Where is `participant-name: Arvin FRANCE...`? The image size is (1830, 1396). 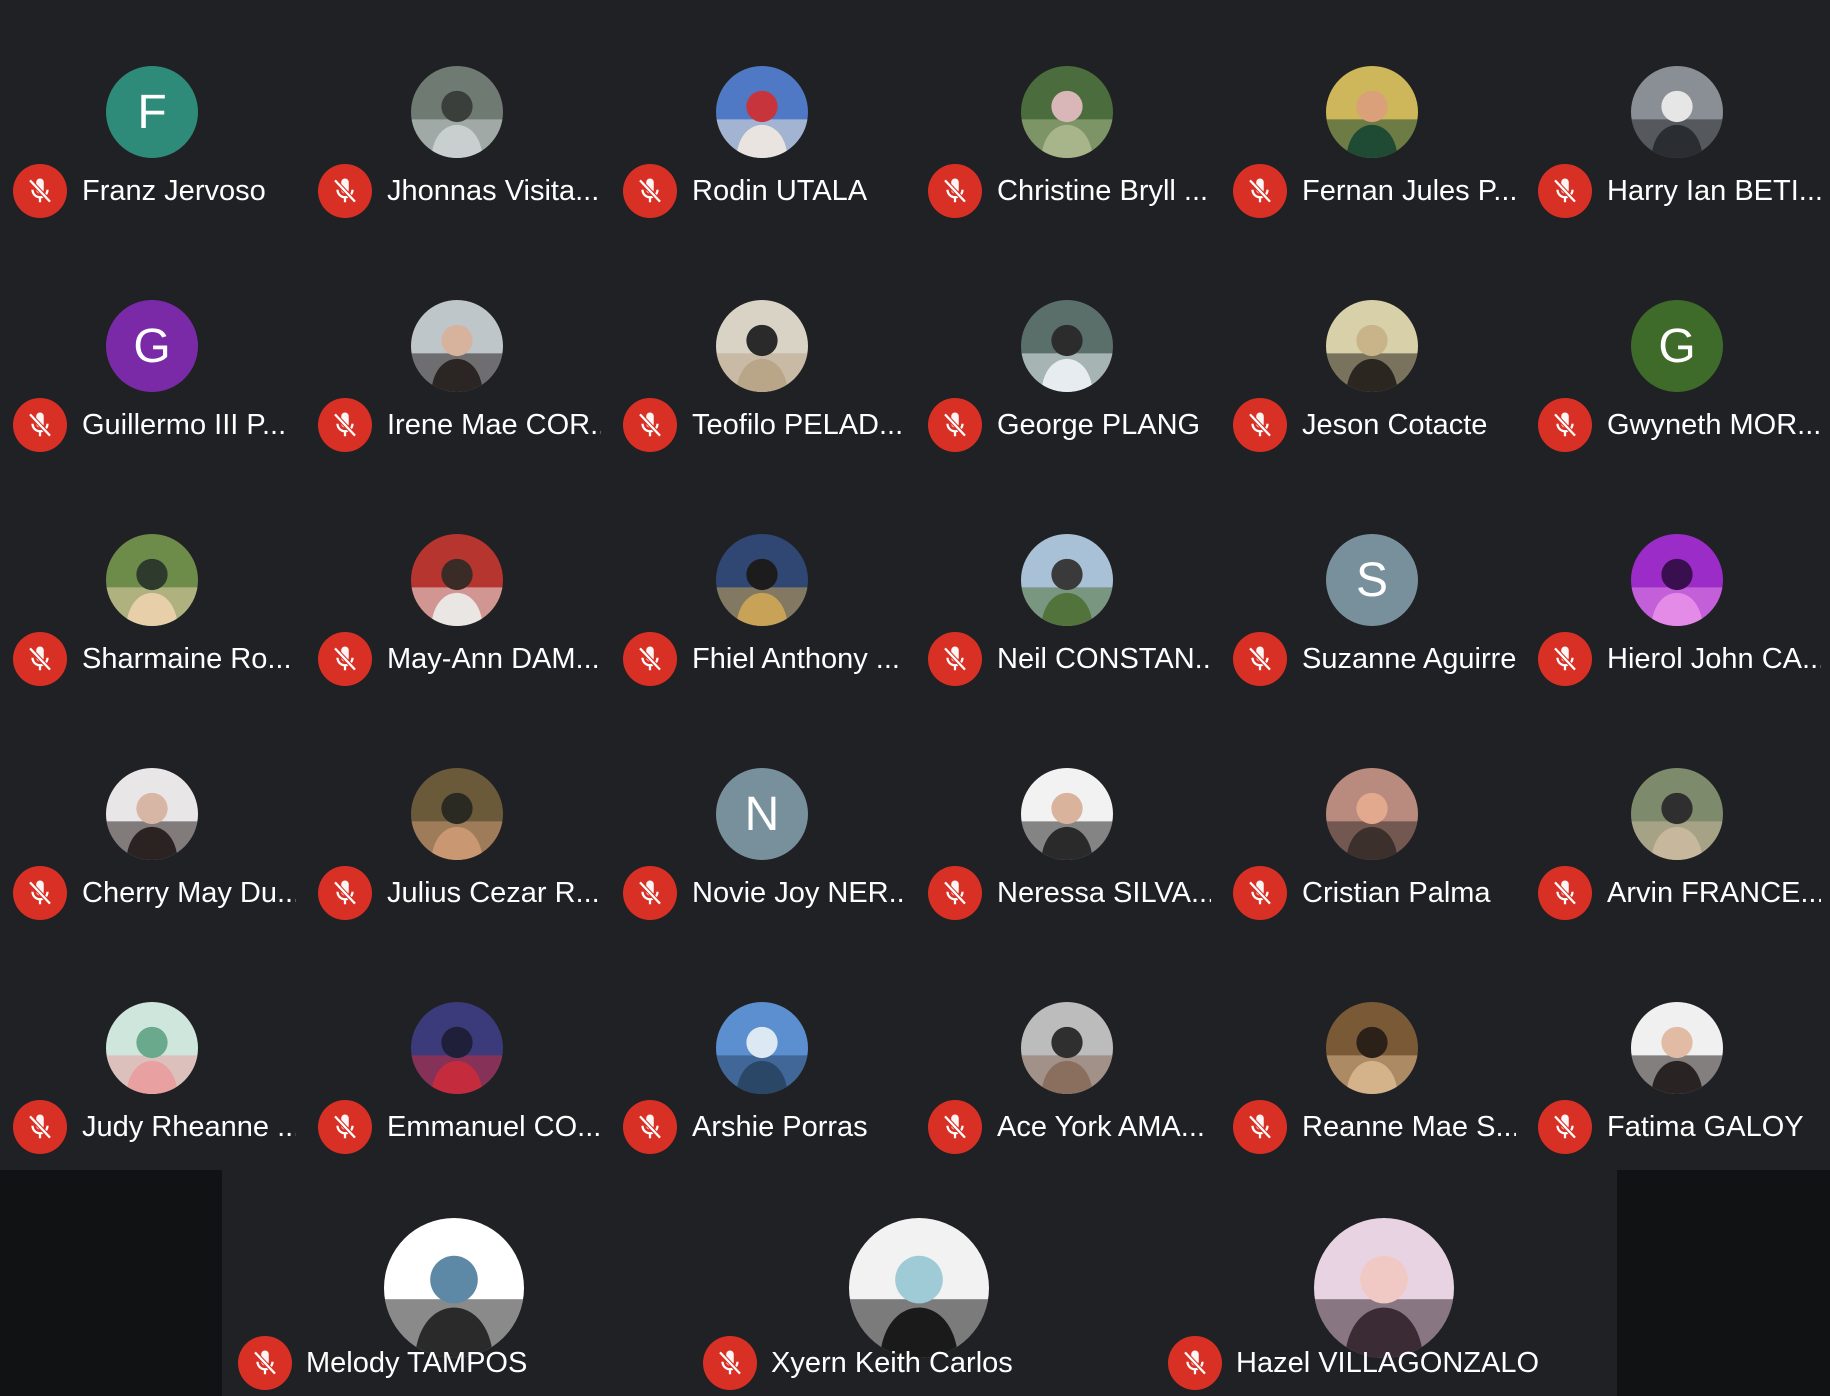 participant-name: Arvin FRANCE... is located at coordinates (1714, 893).